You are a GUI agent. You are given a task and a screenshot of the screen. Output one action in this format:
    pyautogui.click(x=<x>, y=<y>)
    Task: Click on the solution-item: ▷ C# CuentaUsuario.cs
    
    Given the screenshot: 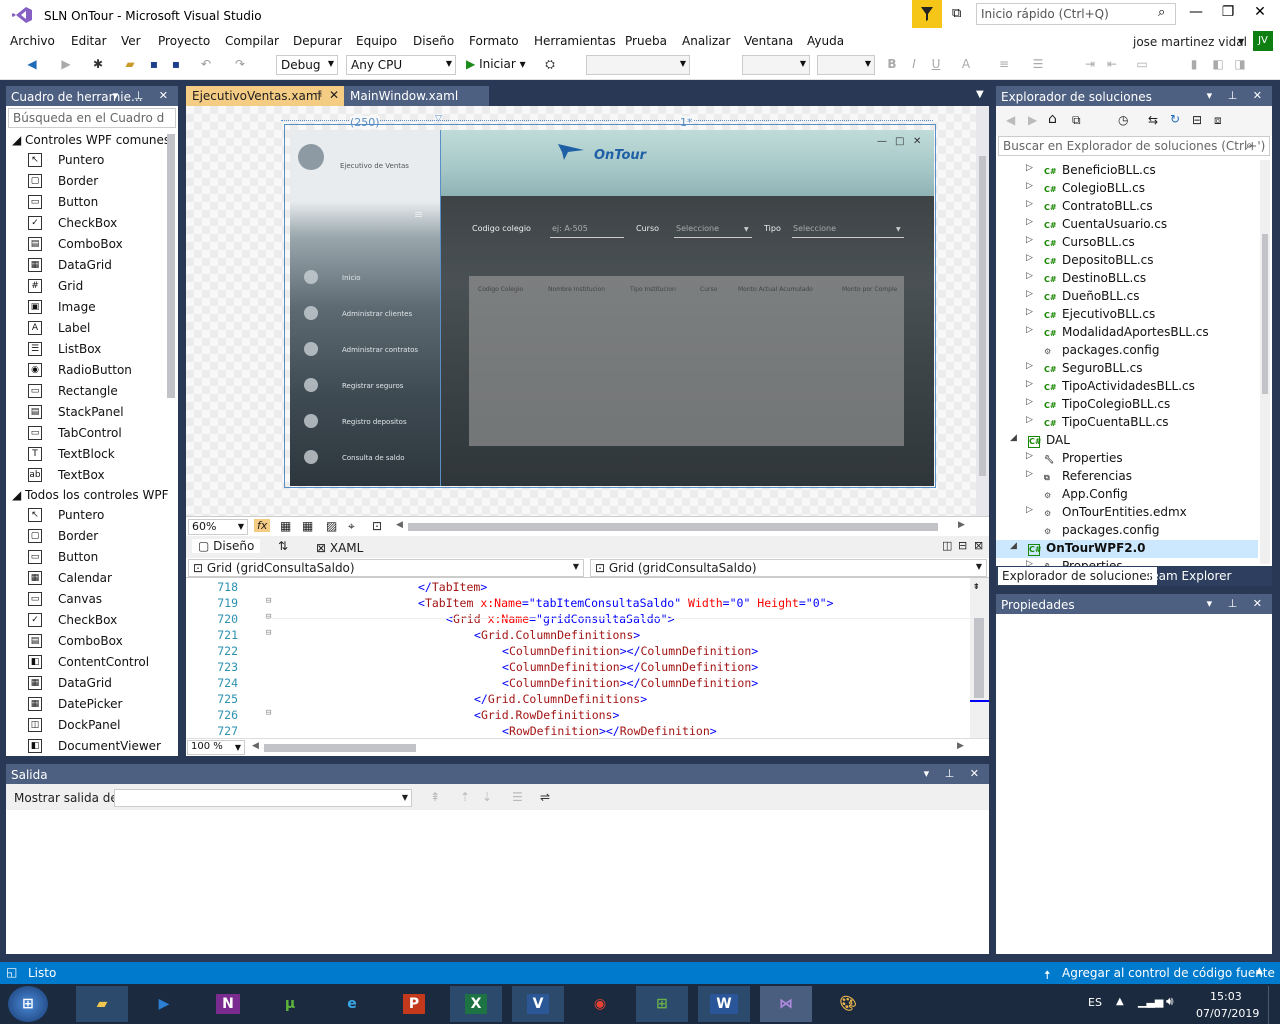 What is the action you would take?
    pyautogui.click(x=1127, y=225)
    